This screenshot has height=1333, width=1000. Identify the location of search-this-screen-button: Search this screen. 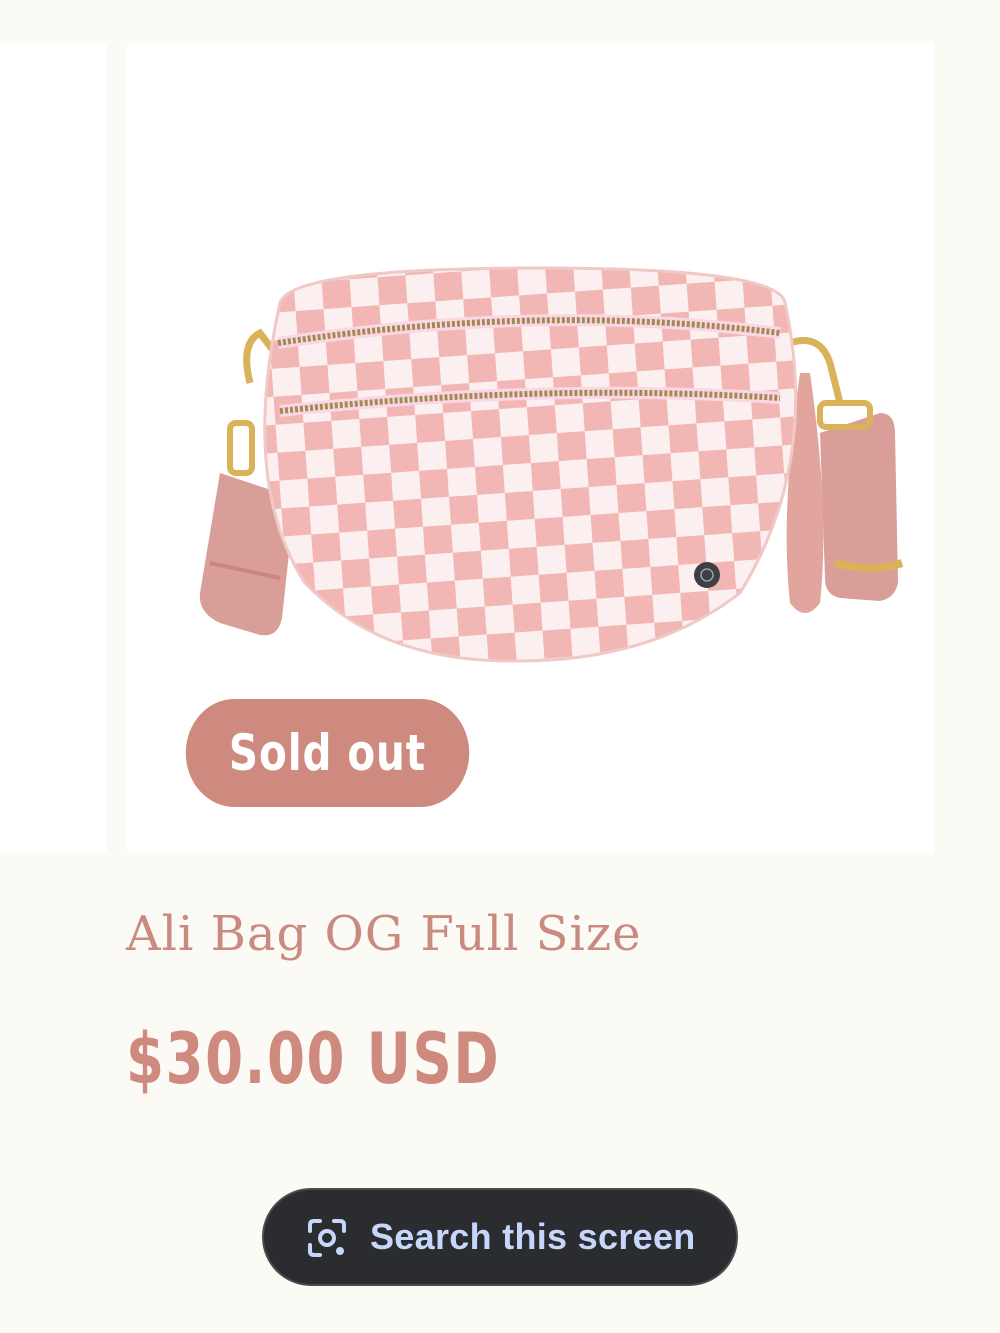
(500, 1237).